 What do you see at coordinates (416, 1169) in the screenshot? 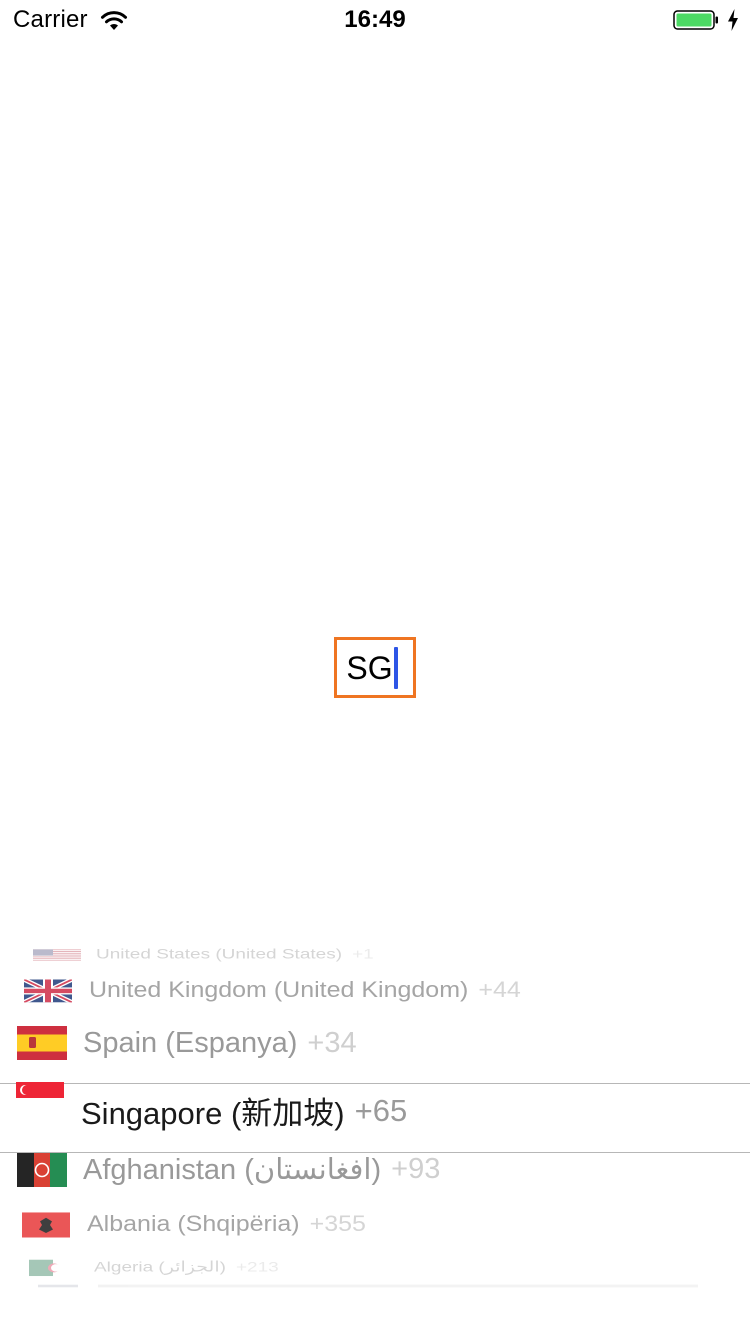
I see `dial-code: +93` at bounding box center [416, 1169].